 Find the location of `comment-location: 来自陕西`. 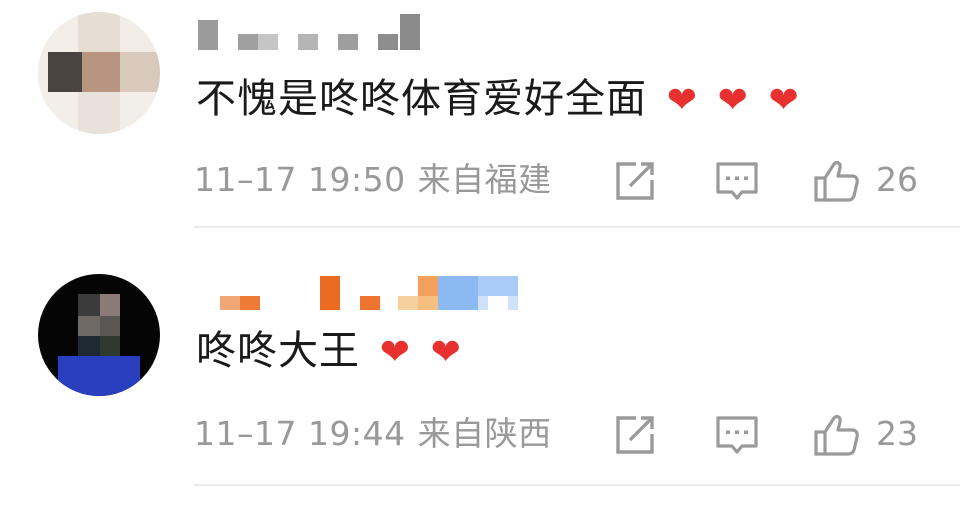

comment-location: 来自陕西 is located at coordinates (484, 433).